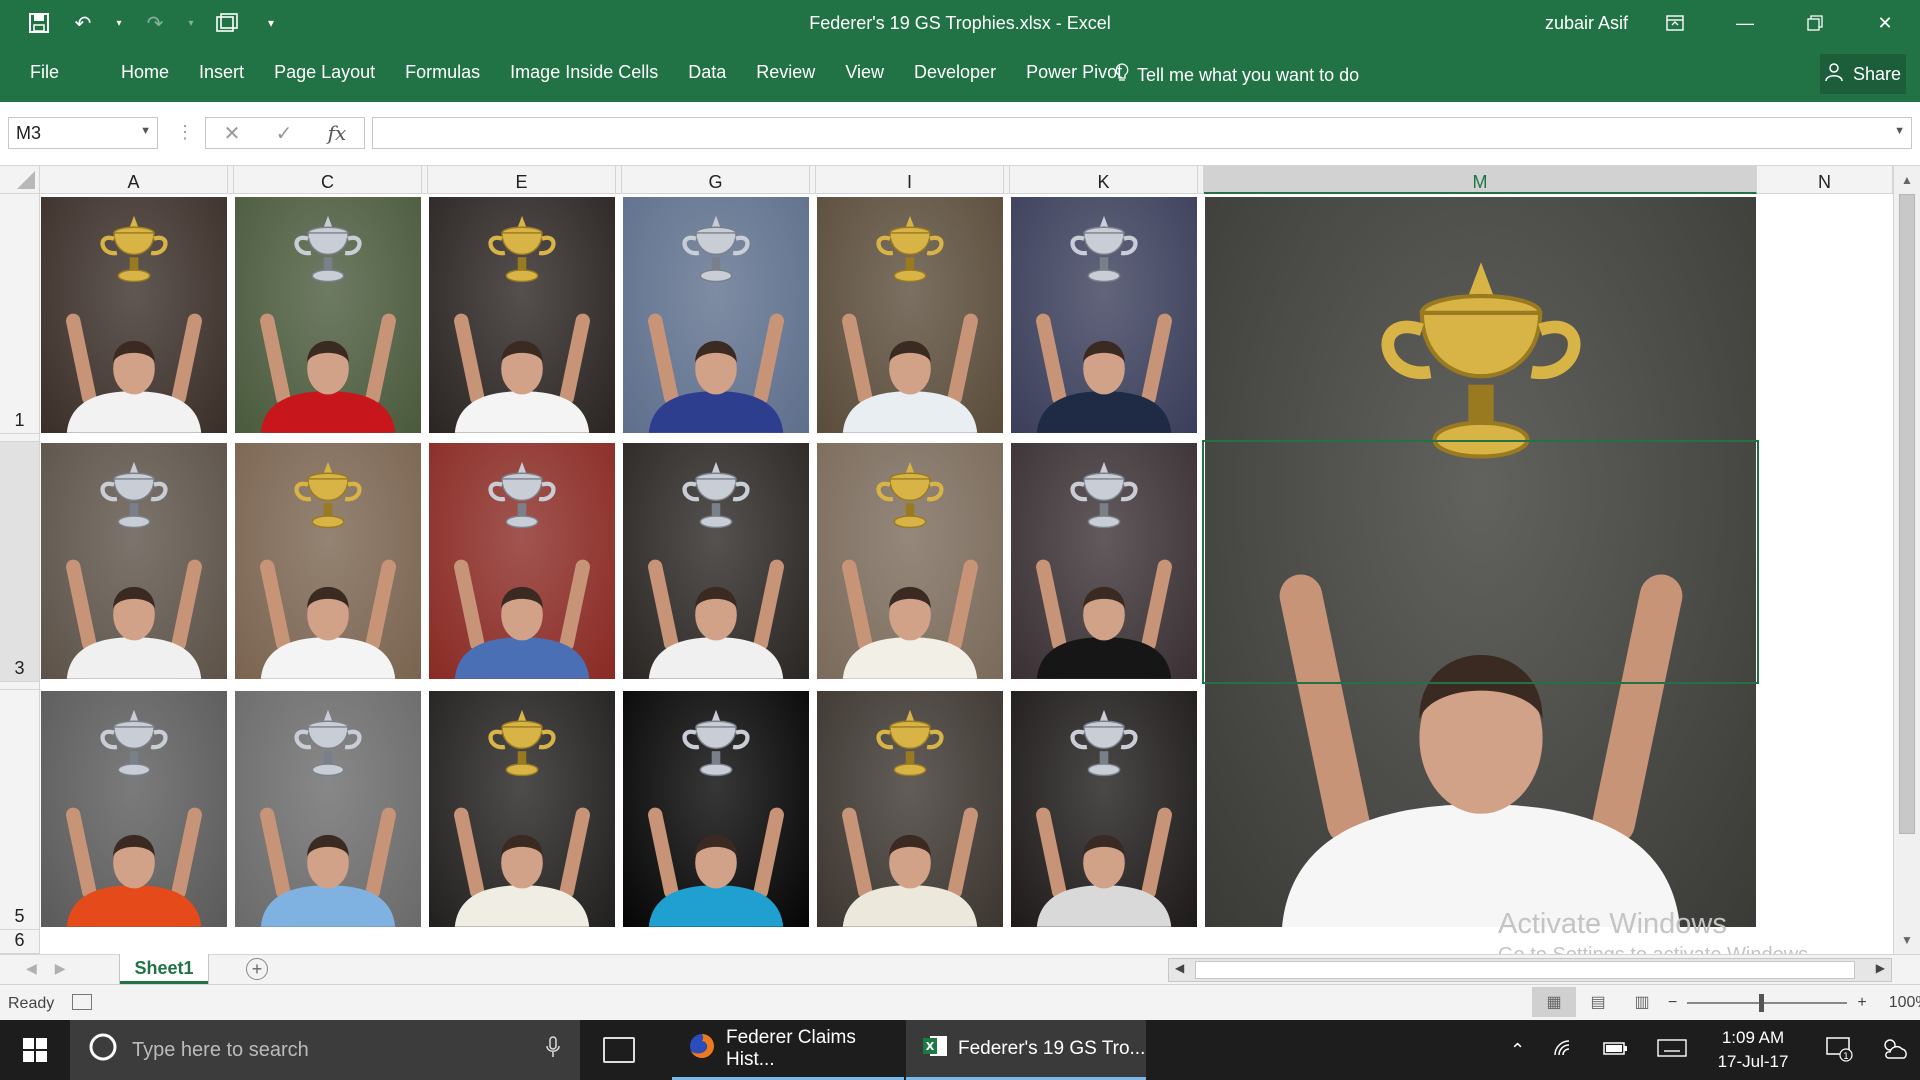  I want to click on tab-page-layout: Page Layout, so click(324, 72).